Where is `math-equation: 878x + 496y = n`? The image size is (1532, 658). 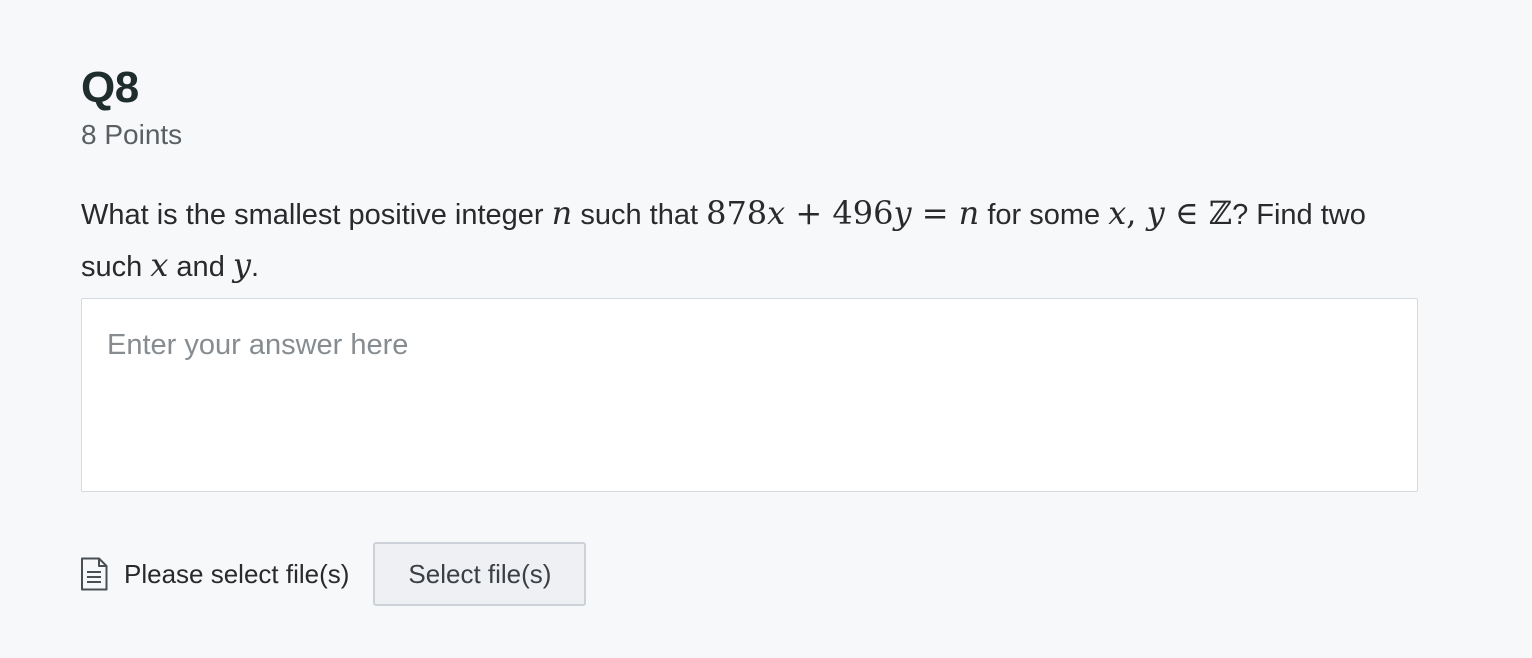
math-equation: 878x + 496y = n is located at coordinates (843, 213).